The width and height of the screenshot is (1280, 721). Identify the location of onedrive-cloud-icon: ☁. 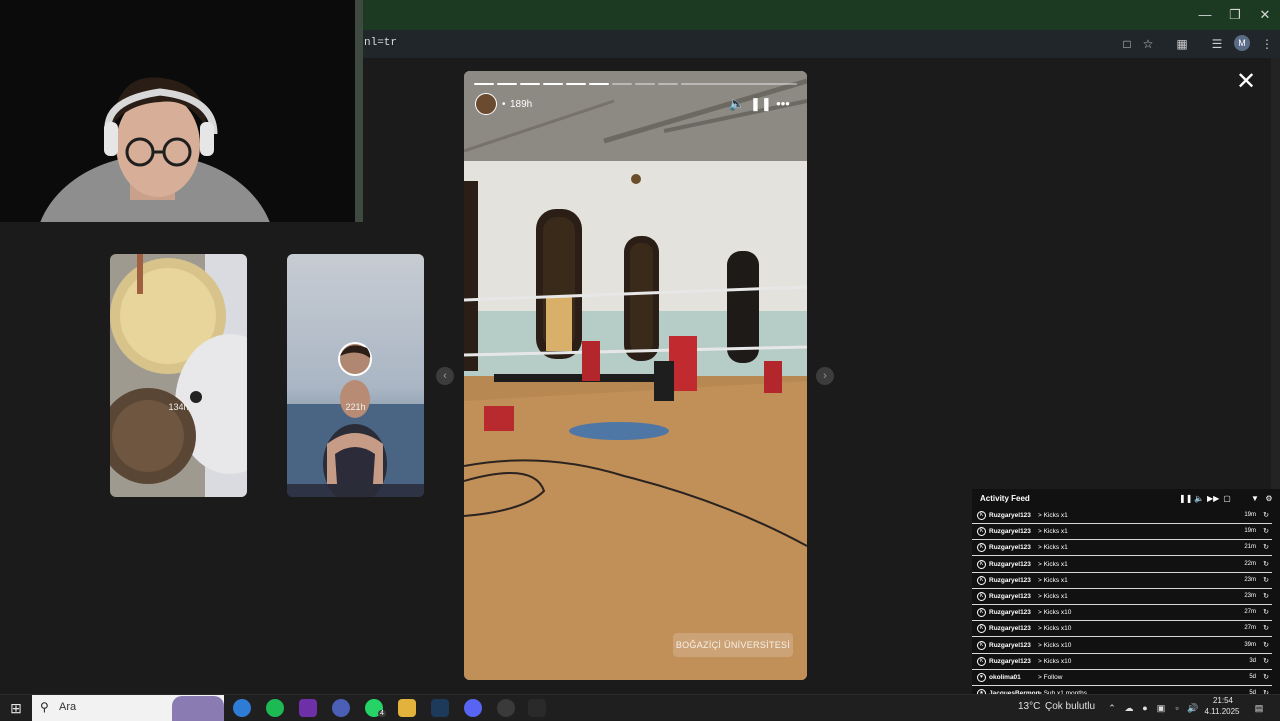
(1129, 708).